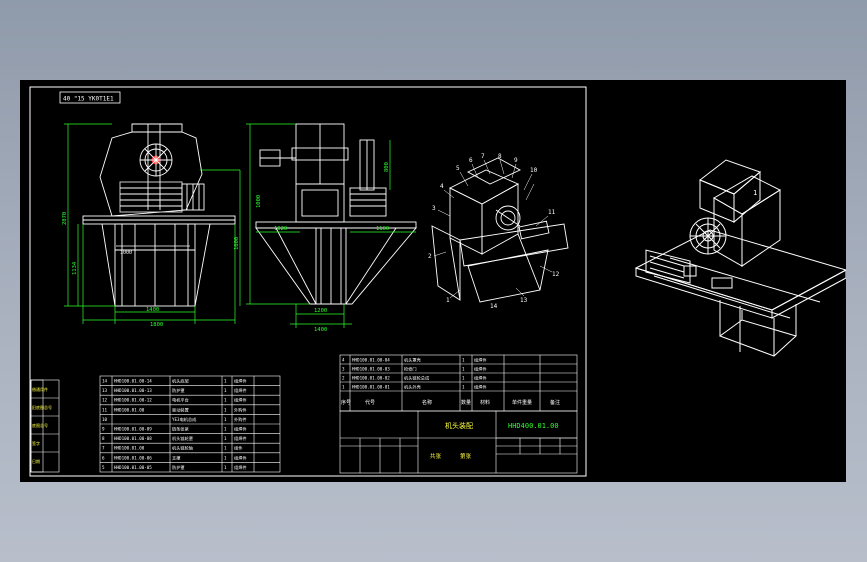 Image resolution: width=867 pixels, height=562 pixels. What do you see at coordinates (556, 274) in the screenshot?
I see `balloon-12: 12` at bounding box center [556, 274].